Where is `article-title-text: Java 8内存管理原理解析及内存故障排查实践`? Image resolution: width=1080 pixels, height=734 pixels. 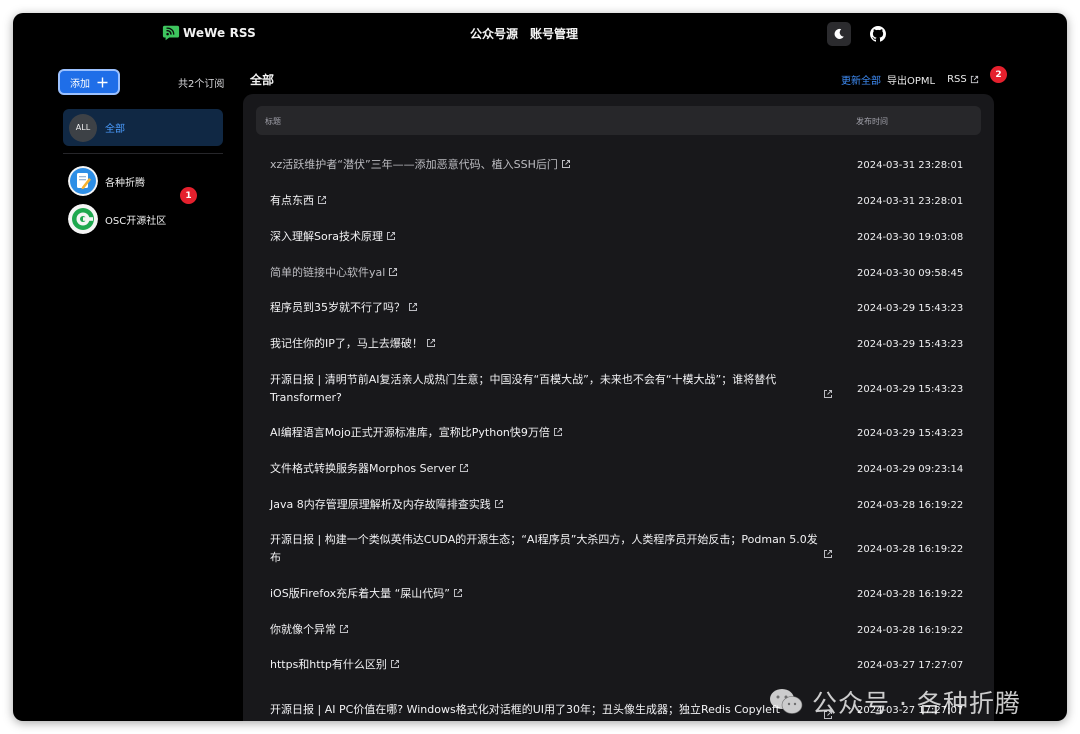 article-title-text: Java 8内存管理原理解析及内存故障排查实践 is located at coordinates (380, 504).